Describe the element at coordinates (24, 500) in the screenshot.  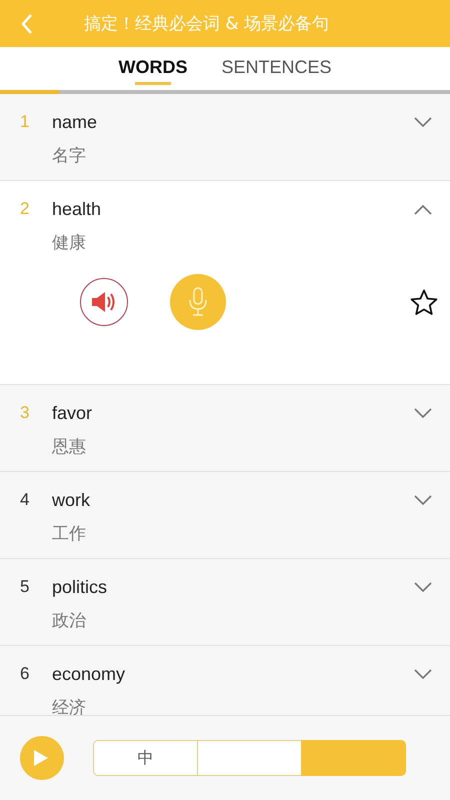
I see `word-number: 4` at that location.